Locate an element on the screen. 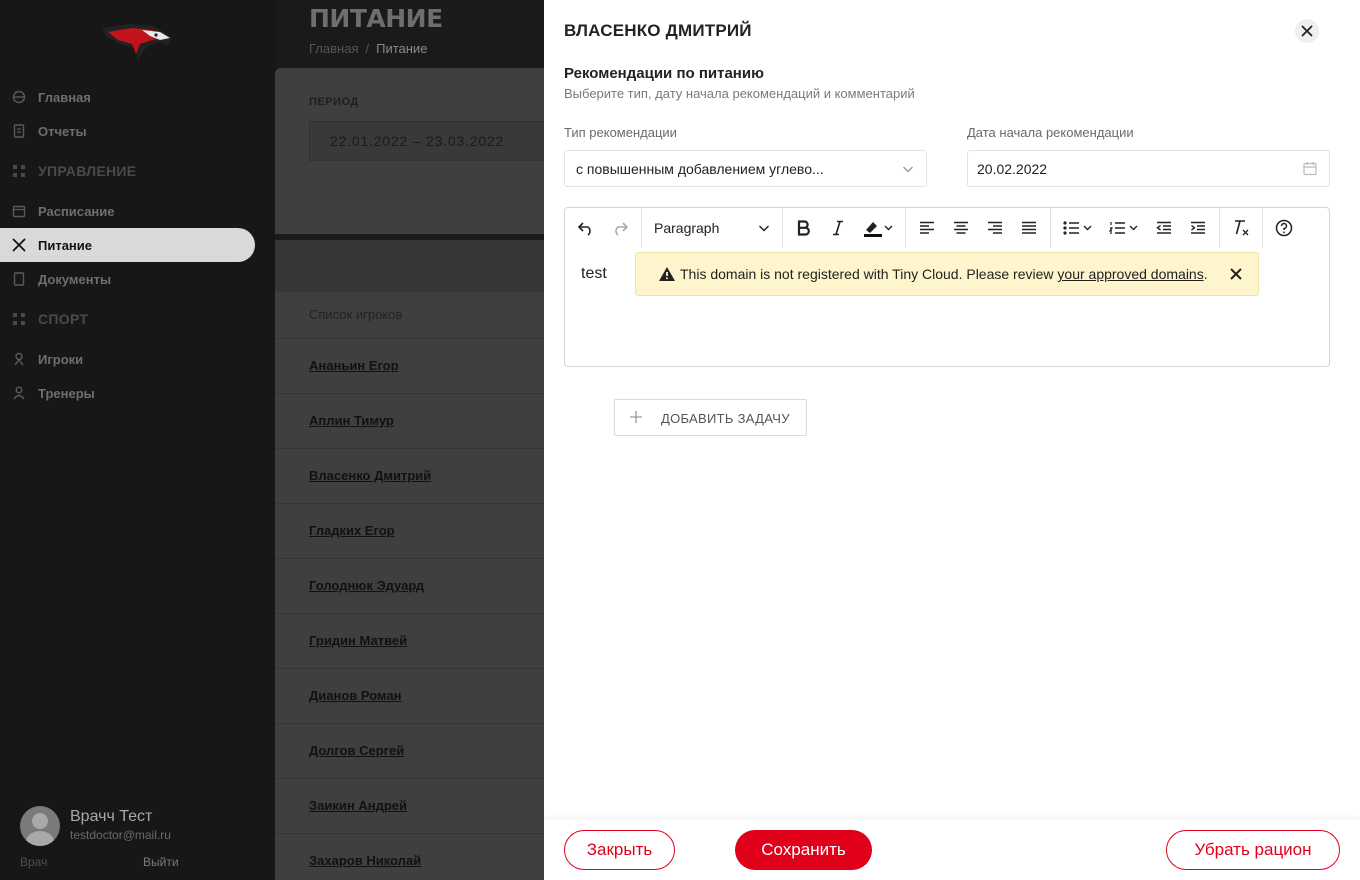 Image resolution: width=1360 pixels, height=880 pixels. period-input: 22.01.2022 – 23.03.2022 is located at coordinates (439, 141).